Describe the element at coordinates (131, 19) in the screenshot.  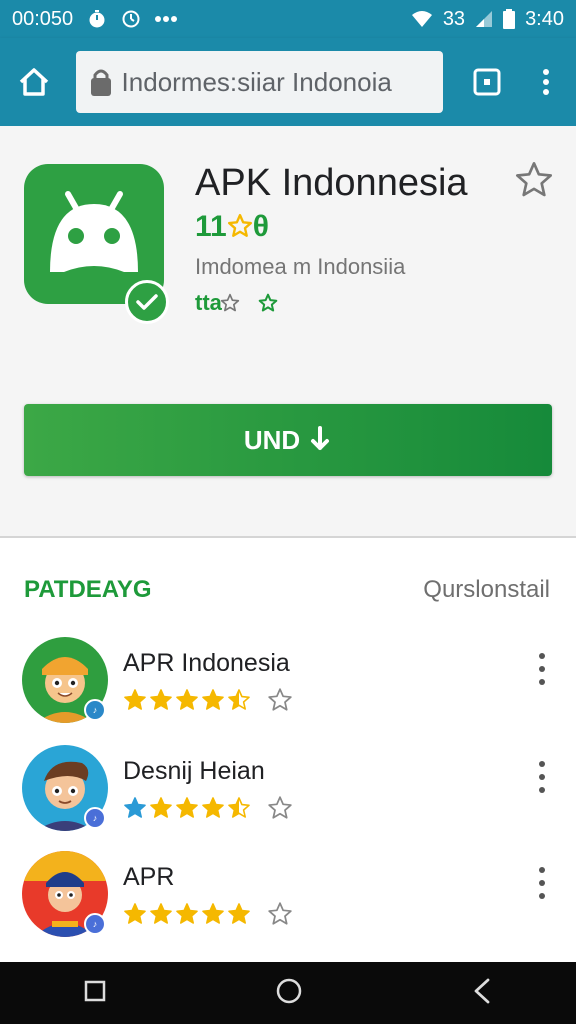
I see `alarm-icon` at that location.